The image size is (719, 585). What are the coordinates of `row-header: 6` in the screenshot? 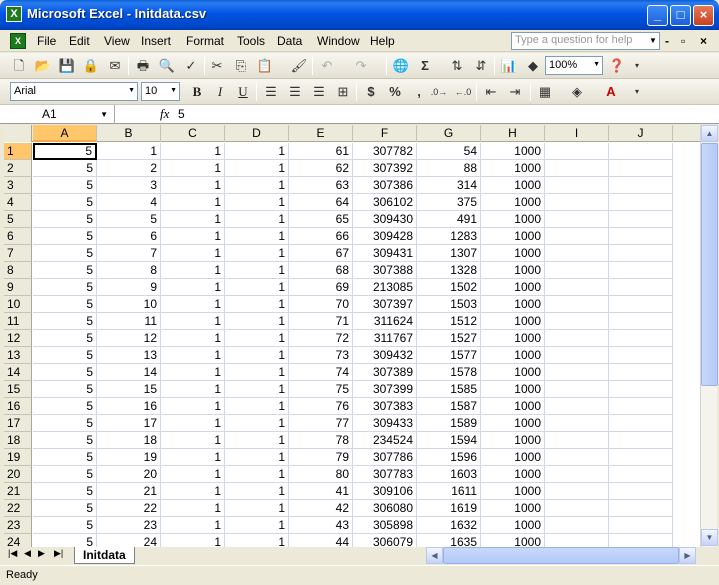 It's located at (18, 236).